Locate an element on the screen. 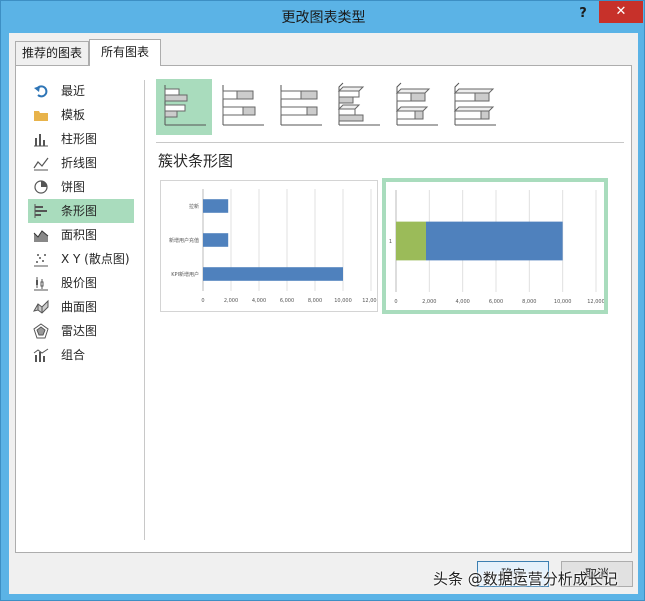 The height and width of the screenshot is (601, 645). tab-all-charts: 所有图表 is located at coordinates (125, 52).